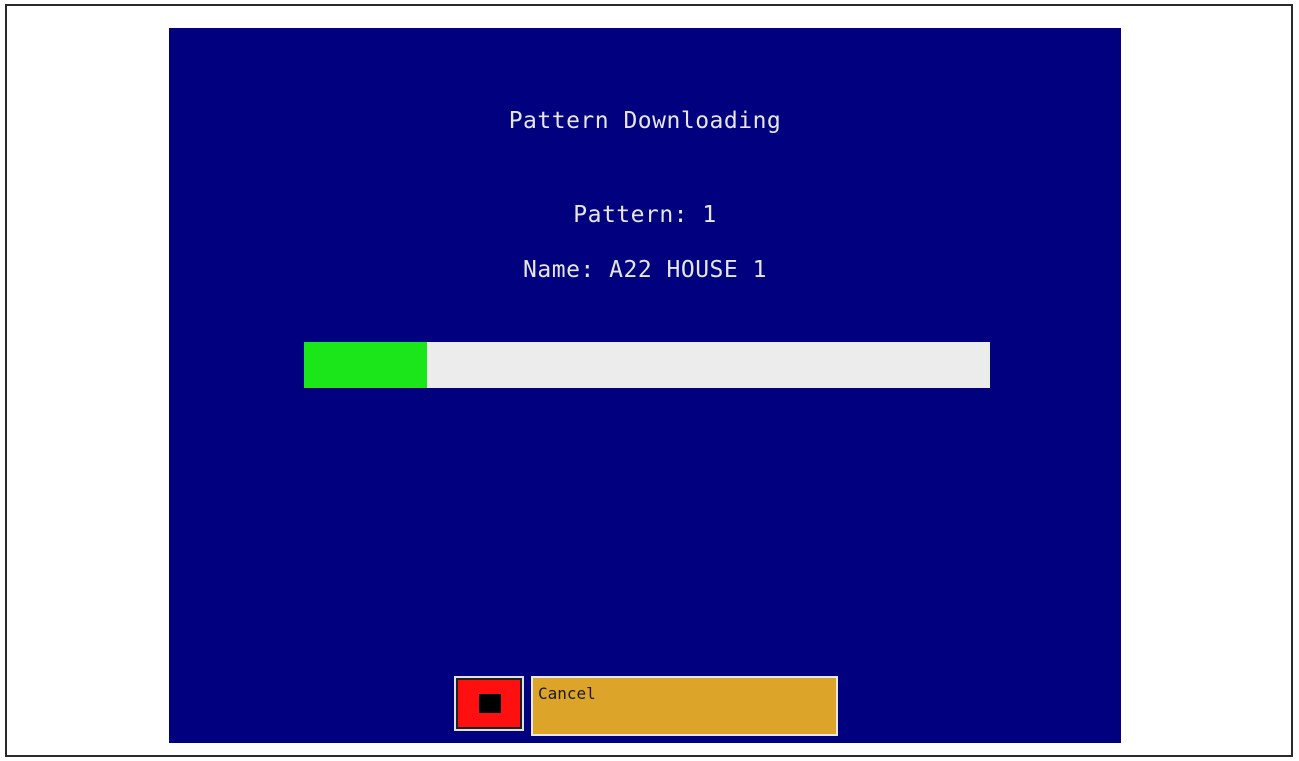 Image resolution: width=1299 pixels, height=761 pixels. What do you see at coordinates (684, 706) in the screenshot?
I see `cancel-button: Cancel` at bounding box center [684, 706].